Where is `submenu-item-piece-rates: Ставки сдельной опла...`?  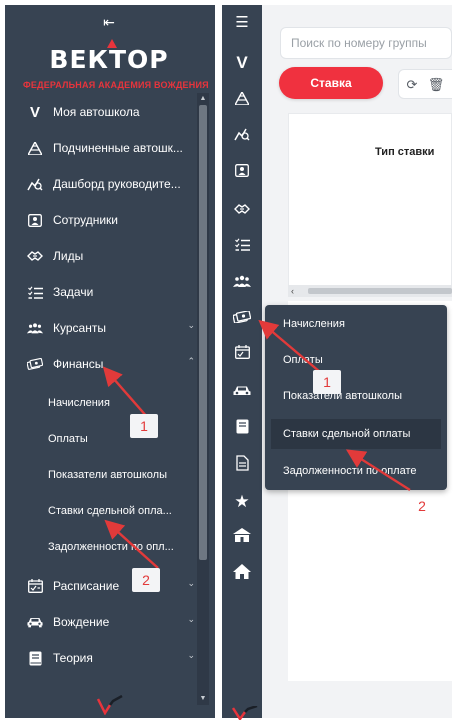
submenu-item-piece-rates: Ставки сдельной опла... is located at coordinates (118, 511).